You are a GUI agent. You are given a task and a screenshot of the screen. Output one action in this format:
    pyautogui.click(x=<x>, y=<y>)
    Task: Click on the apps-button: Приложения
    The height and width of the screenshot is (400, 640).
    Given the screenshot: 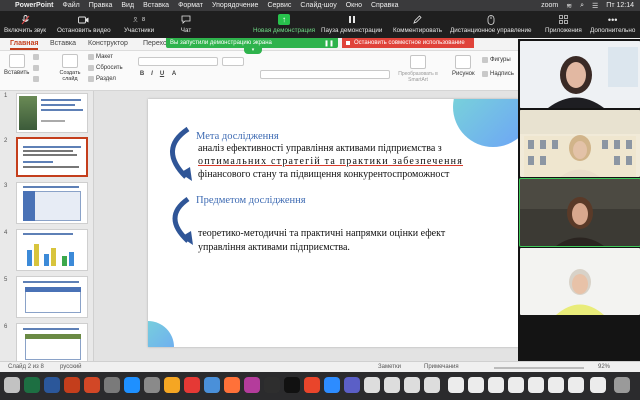 What is the action you would take?
    pyautogui.click(x=563, y=24)
    